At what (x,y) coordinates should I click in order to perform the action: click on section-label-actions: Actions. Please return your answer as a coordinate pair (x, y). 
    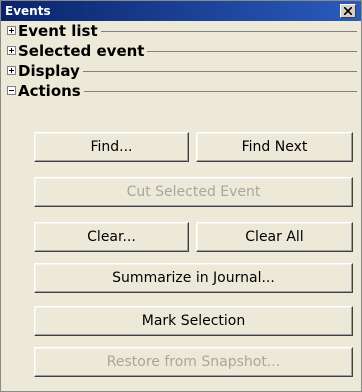
    Looking at the image, I should click on (51, 91).